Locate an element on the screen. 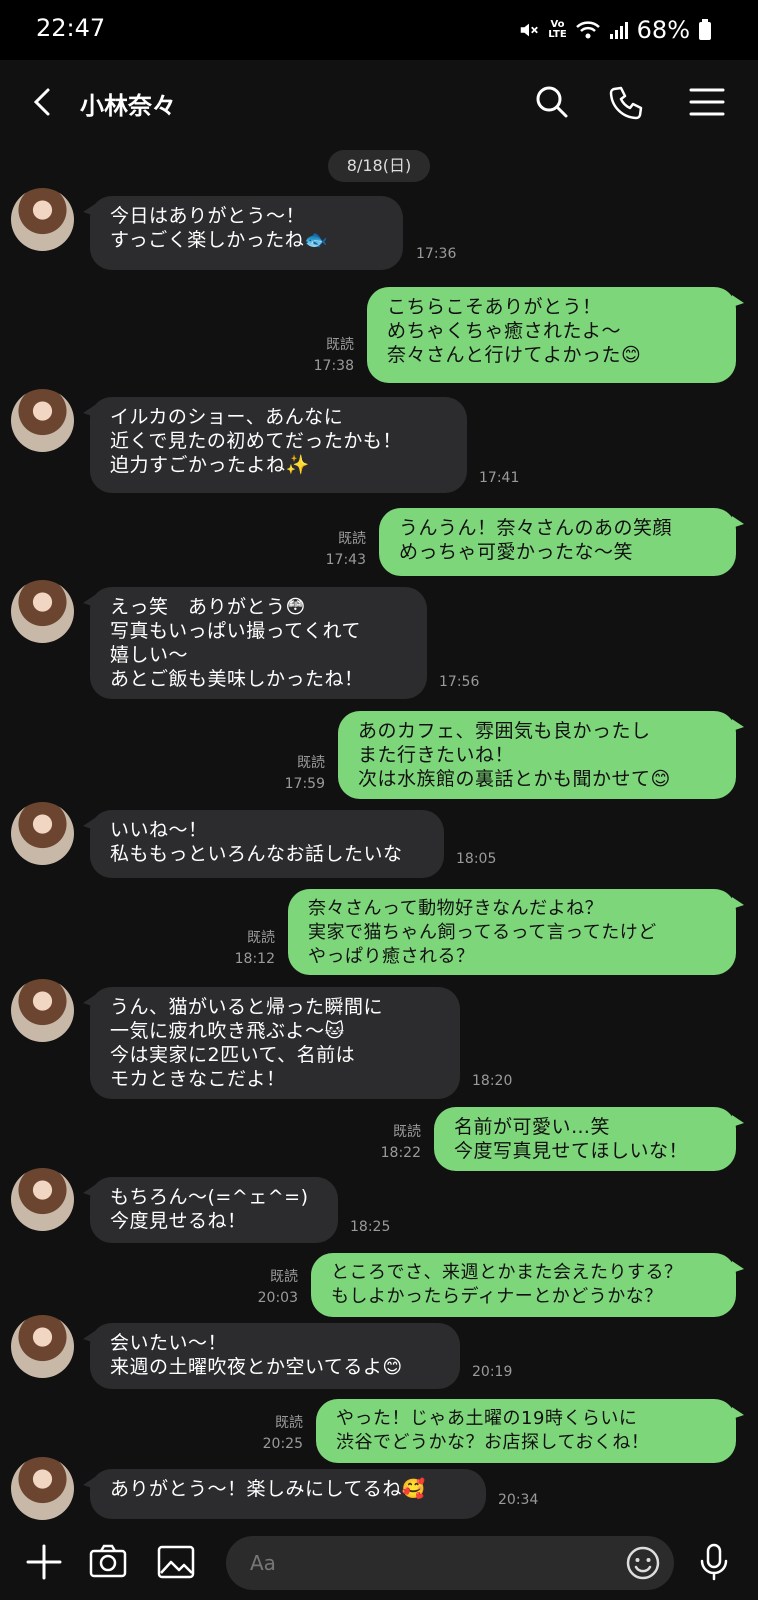 Image resolution: width=758 pixels, height=1600 pixels. message-time: 20:03 is located at coordinates (277, 1298).